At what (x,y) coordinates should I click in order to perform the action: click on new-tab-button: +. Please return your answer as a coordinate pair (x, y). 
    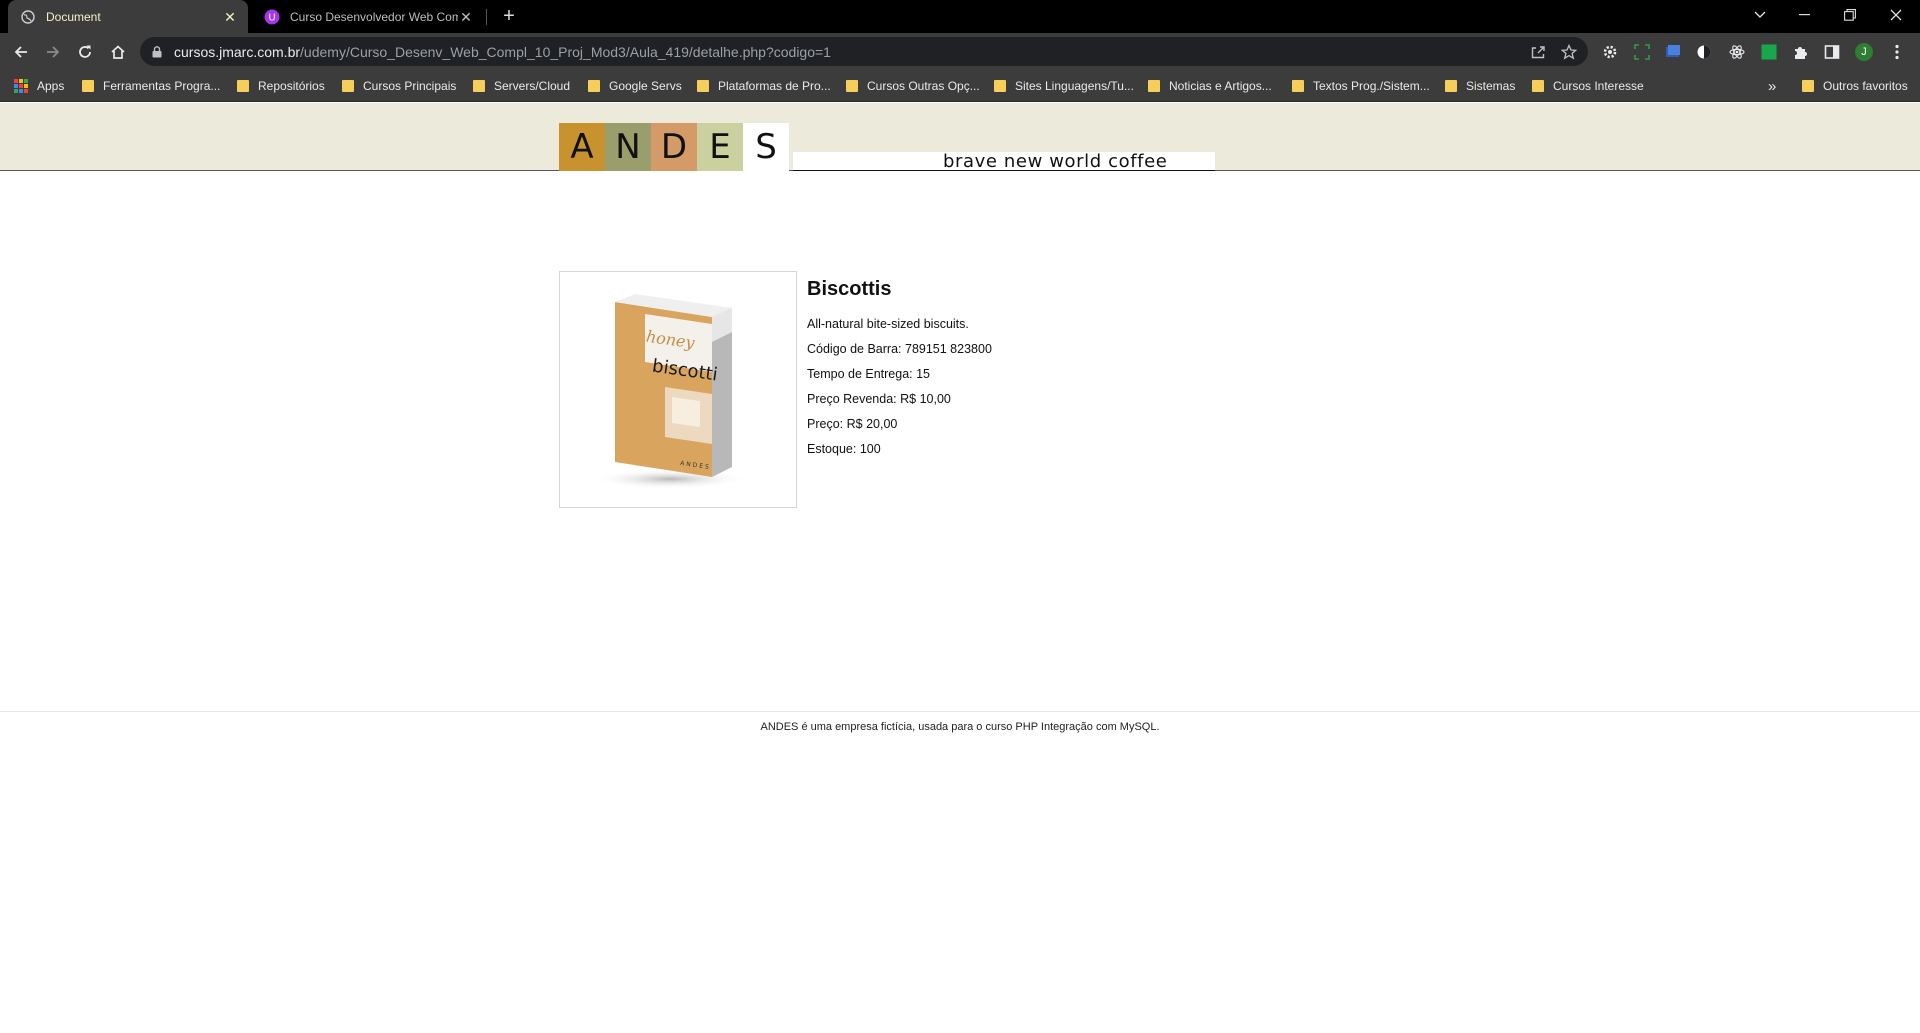
    Looking at the image, I should click on (509, 17).